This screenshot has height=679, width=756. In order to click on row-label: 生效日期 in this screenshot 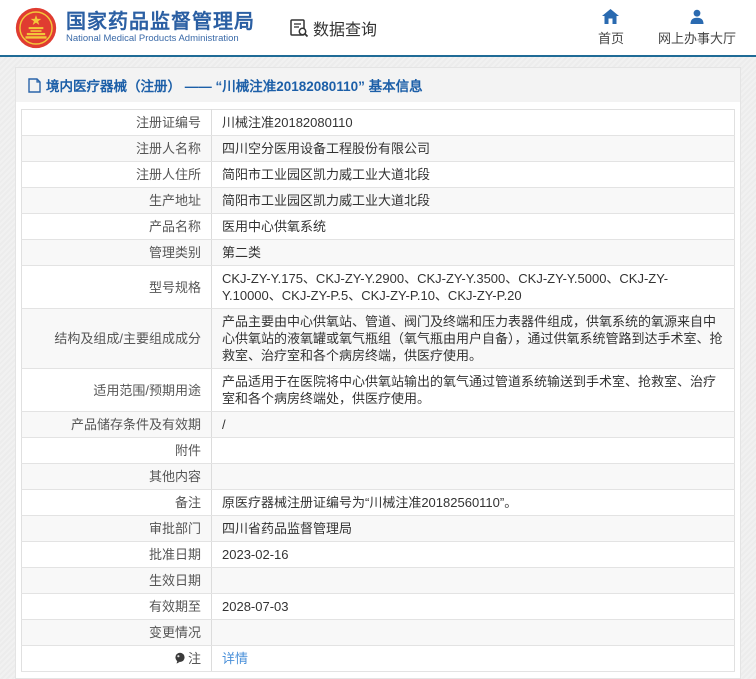, I will do `click(174, 580)`.